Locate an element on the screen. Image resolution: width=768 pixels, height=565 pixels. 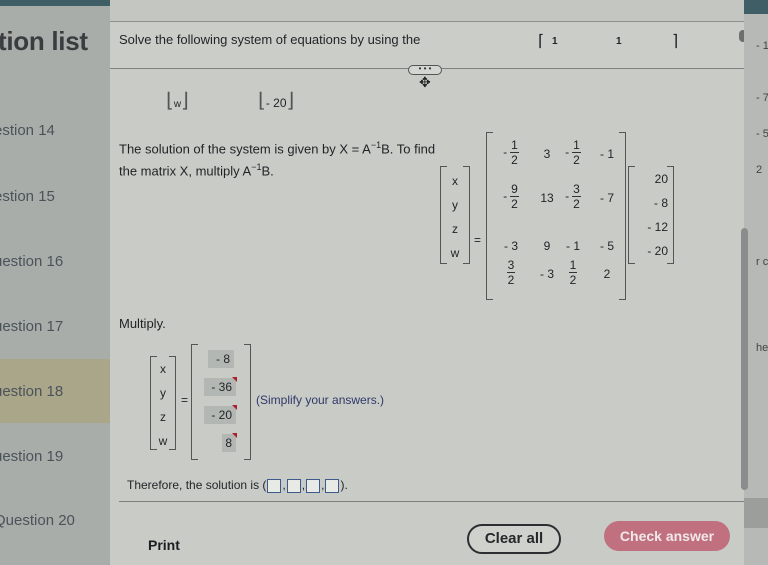
edge-text: he is located at coordinates (762, 348).